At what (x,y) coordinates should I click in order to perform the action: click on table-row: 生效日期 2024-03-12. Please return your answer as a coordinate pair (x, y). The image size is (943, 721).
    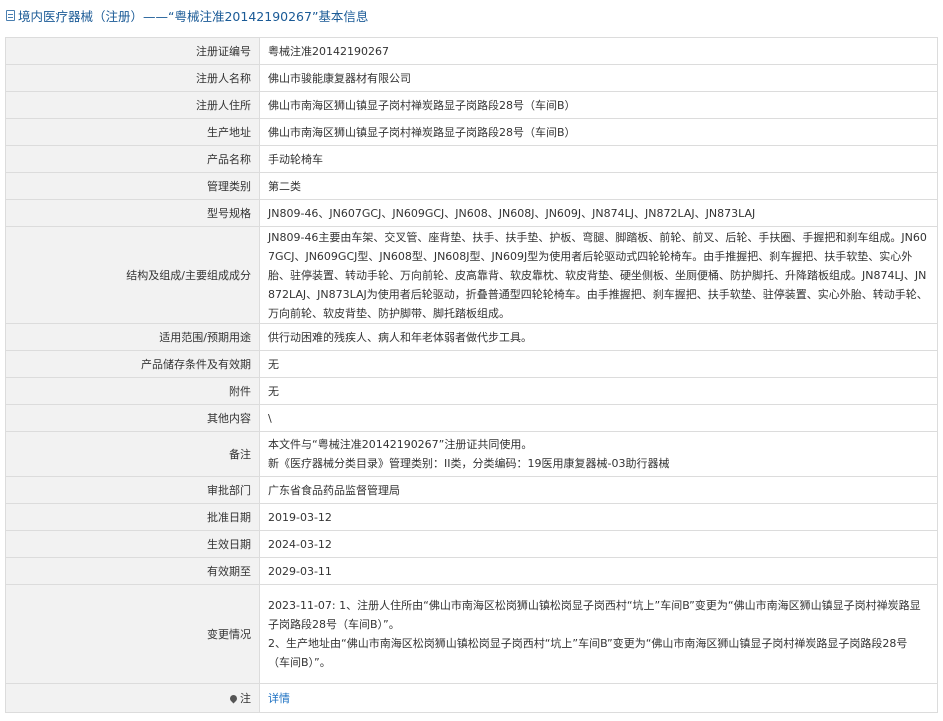
    Looking at the image, I should click on (471, 544).